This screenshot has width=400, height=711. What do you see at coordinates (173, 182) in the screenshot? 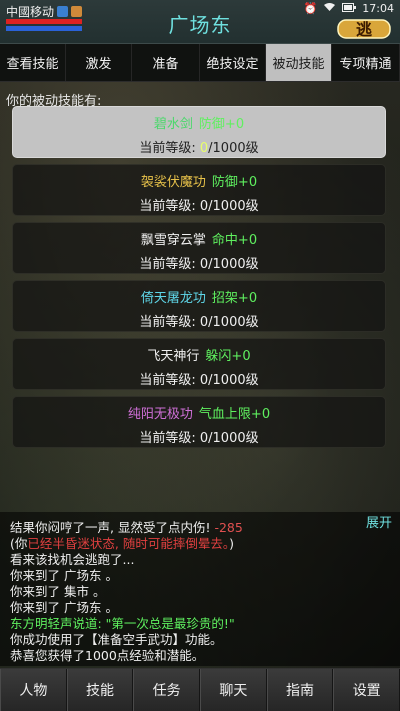
I see `skill-name: 袈裟伏魔功` at bounding box center [173, 182].